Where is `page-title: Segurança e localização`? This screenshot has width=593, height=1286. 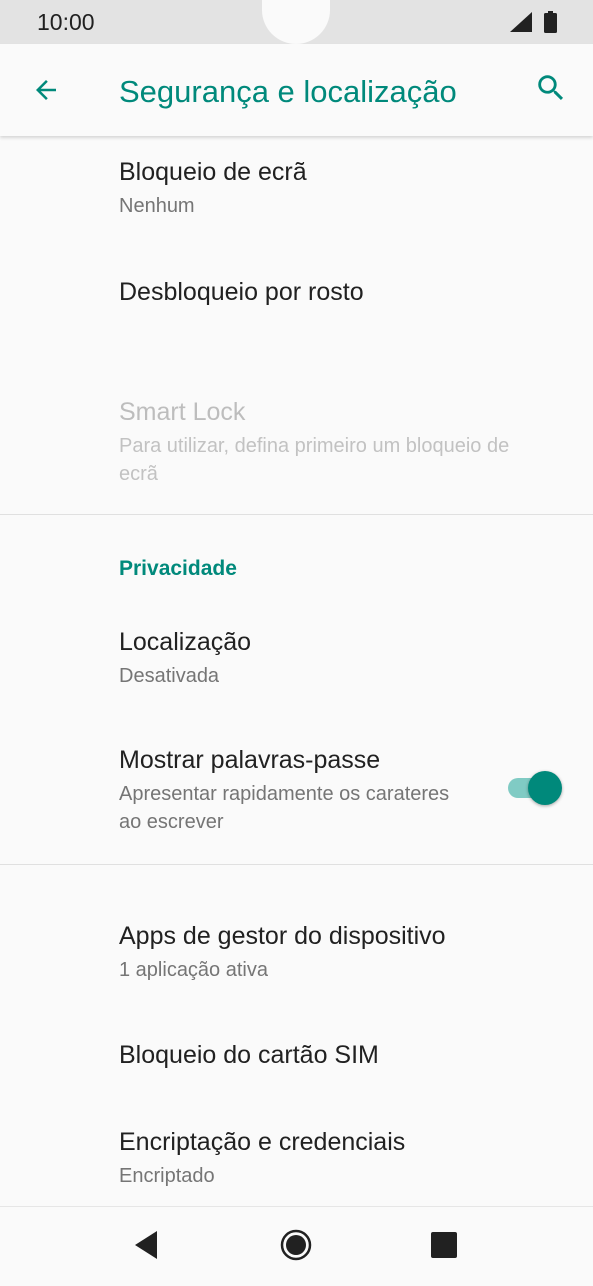 page-title: Segurança e localização is located at coordinates (288, 91).